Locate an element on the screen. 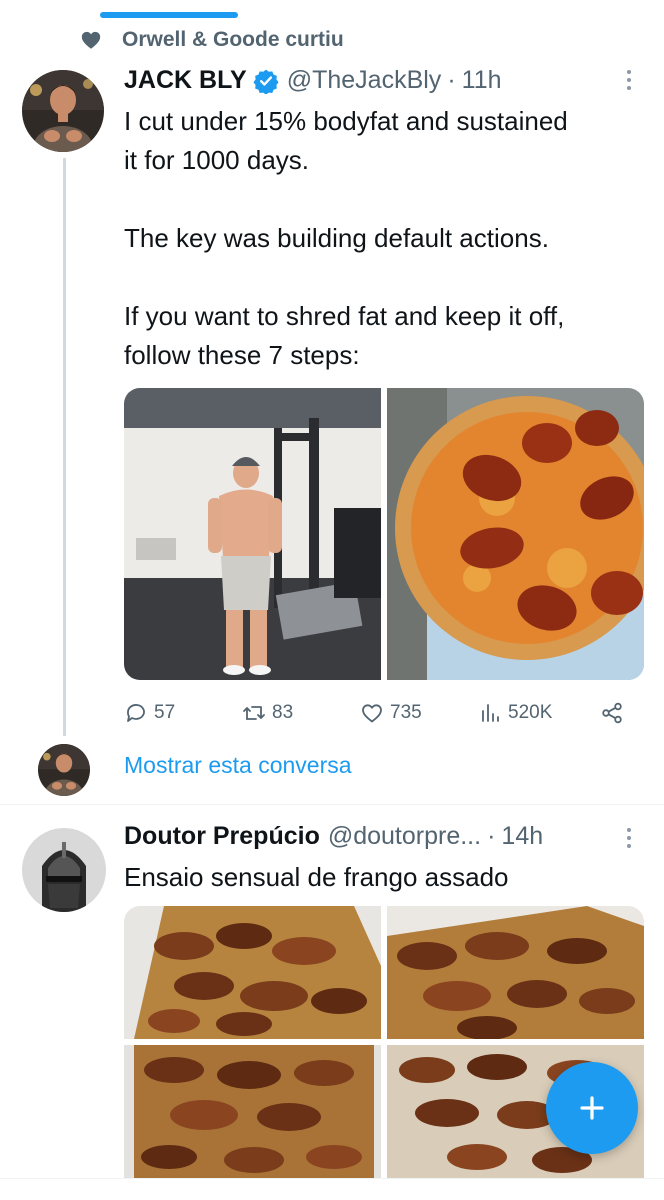 The height and width of the screenshot is (1200, 664). gym-photo is located at coordinates (252, 534).